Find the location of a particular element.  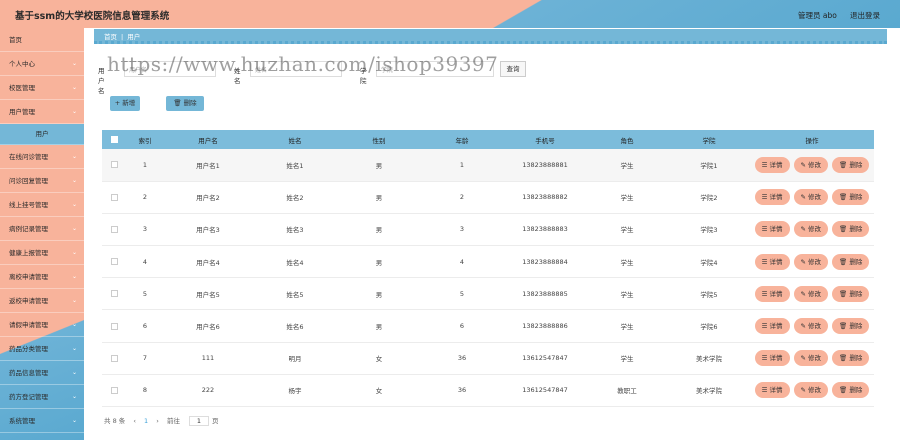

logout-link: 退出登录 is located at coordinates (865, 15).